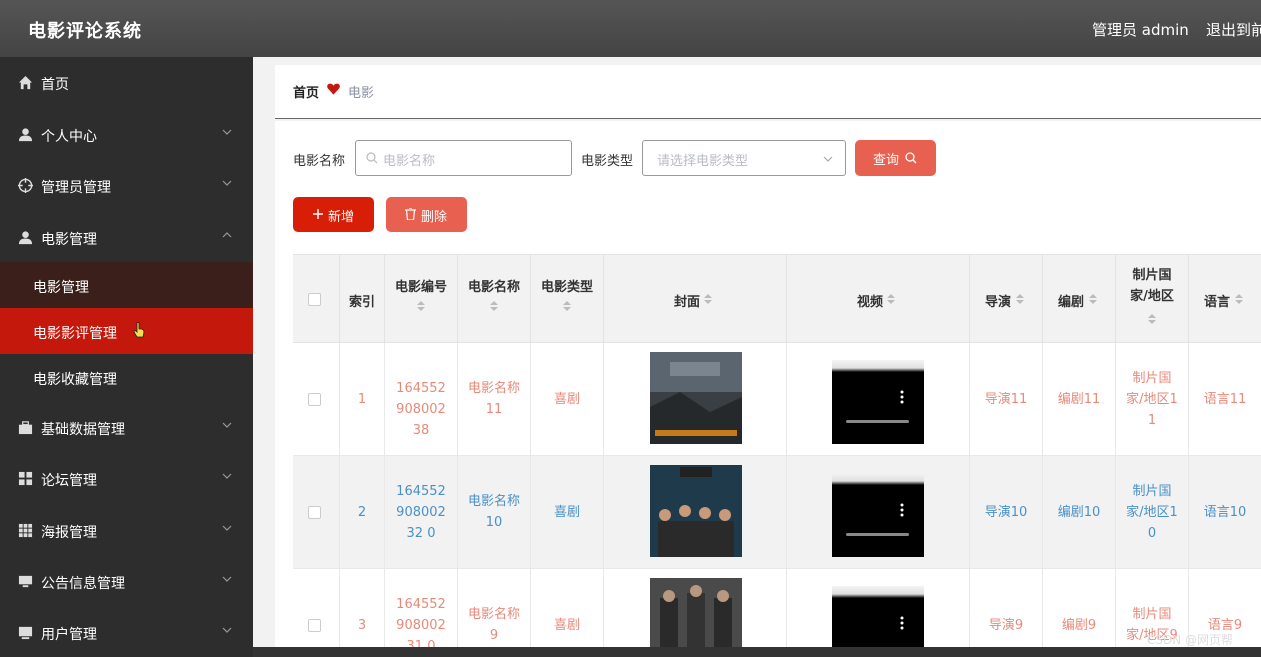 The image size is (1261, 657). Describe the element at coordinates (1152, 512) in the screenshot. I see `cell-region: 制片国家/地区10` at that location.